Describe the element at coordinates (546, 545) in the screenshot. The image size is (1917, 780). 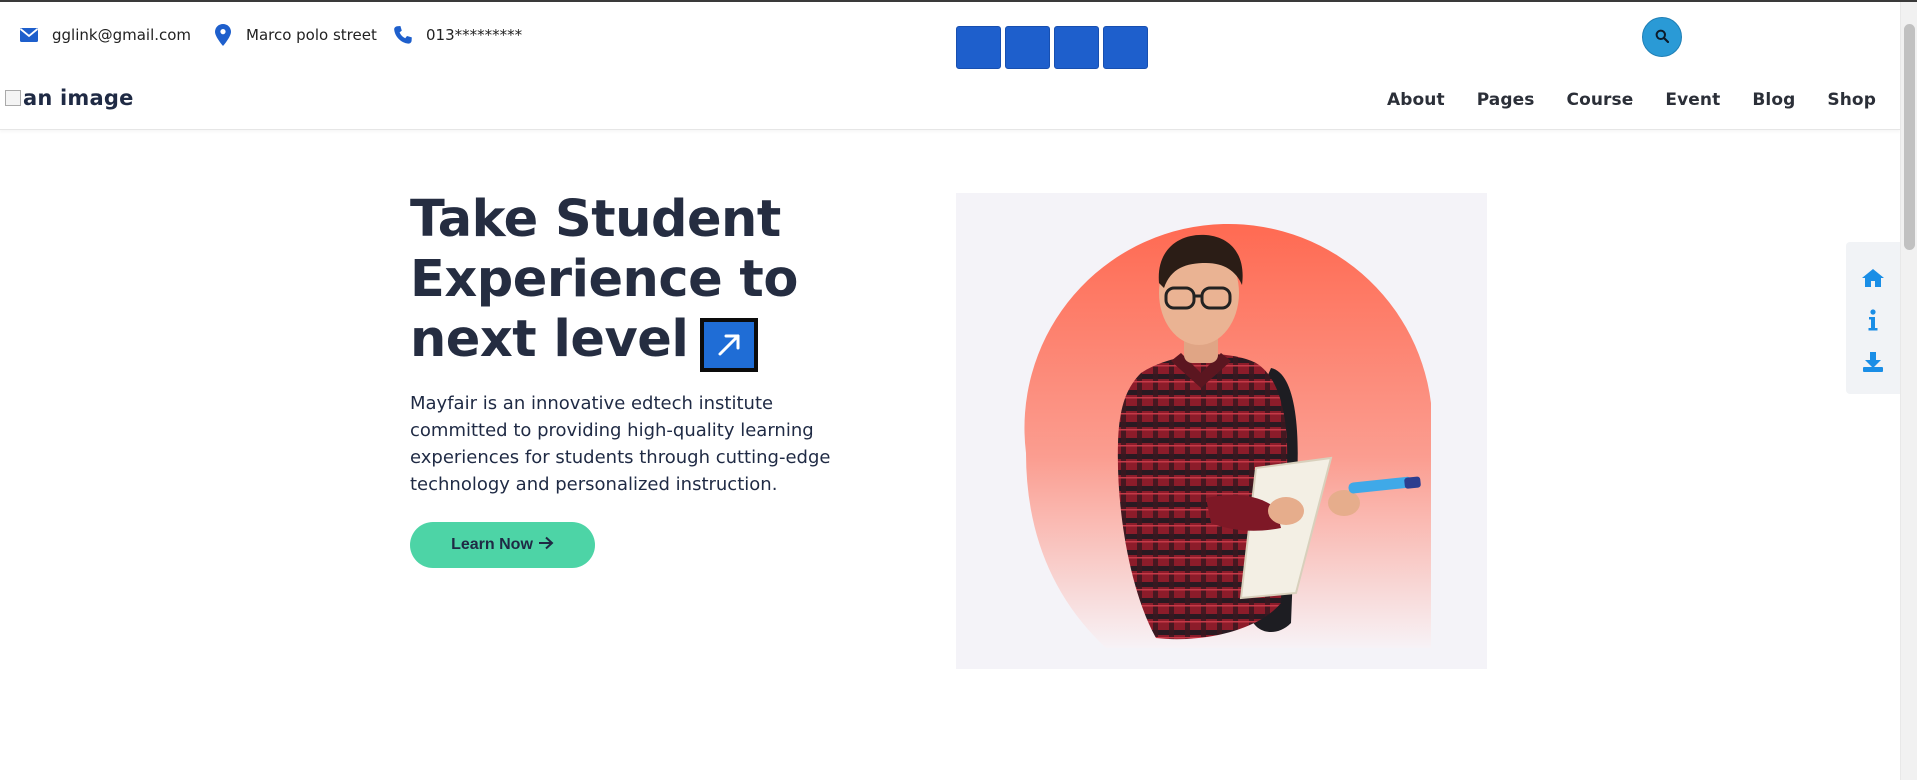
I see `arrow-right-icon` at that location.